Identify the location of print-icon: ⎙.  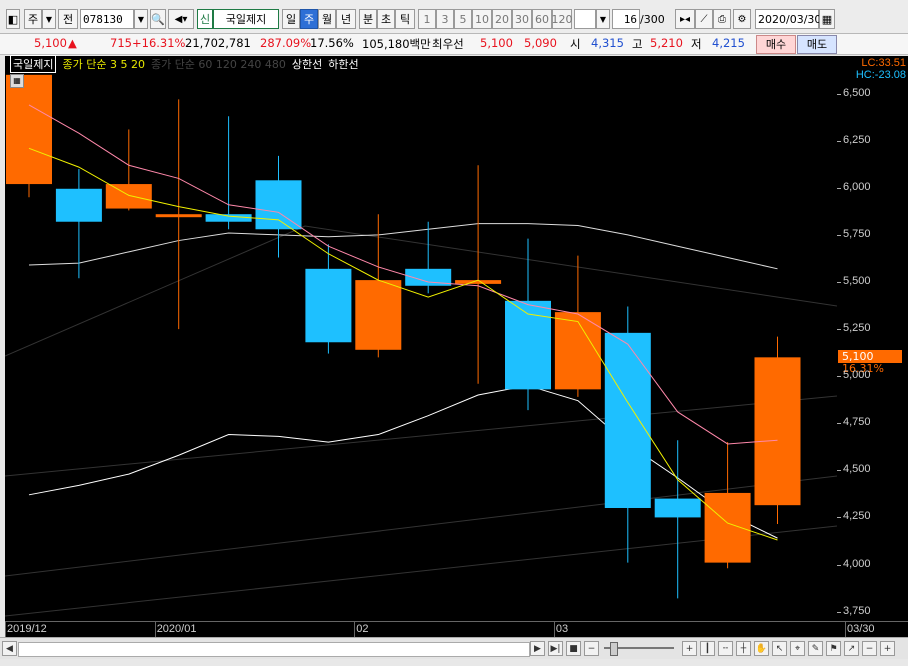
(722, 19).